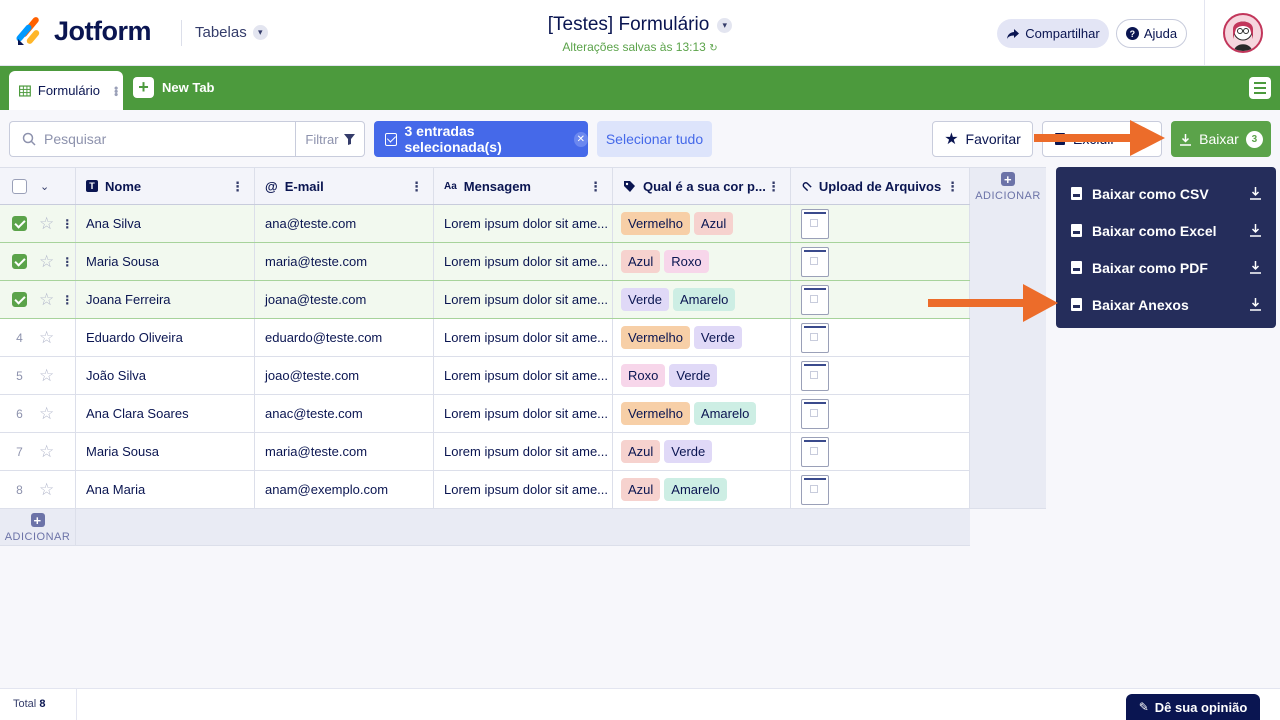  What do you see at coordinates (165, 413) in the screenshot?
I see `cell-name: Ana Clara Soares` at bounding box center [165, 413].